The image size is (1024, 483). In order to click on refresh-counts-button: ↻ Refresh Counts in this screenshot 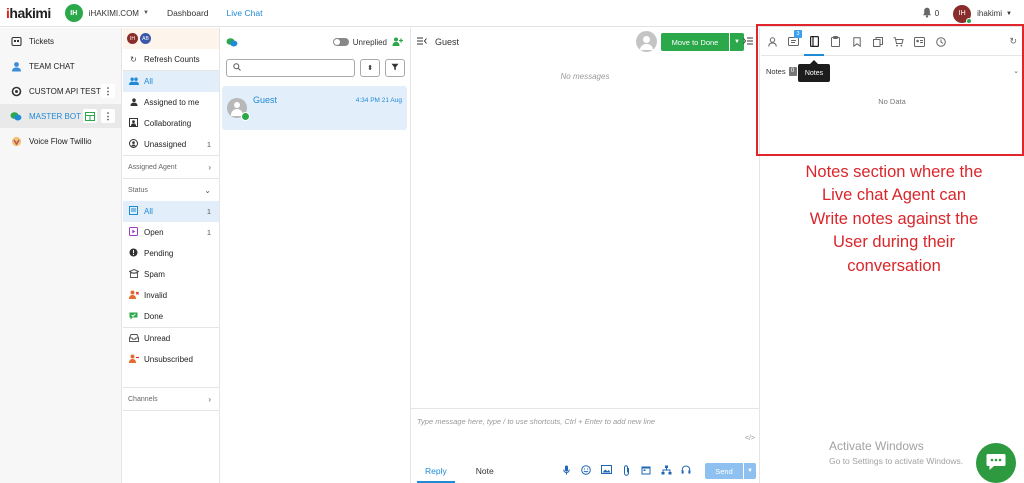, I will do `click(171, 59)`.